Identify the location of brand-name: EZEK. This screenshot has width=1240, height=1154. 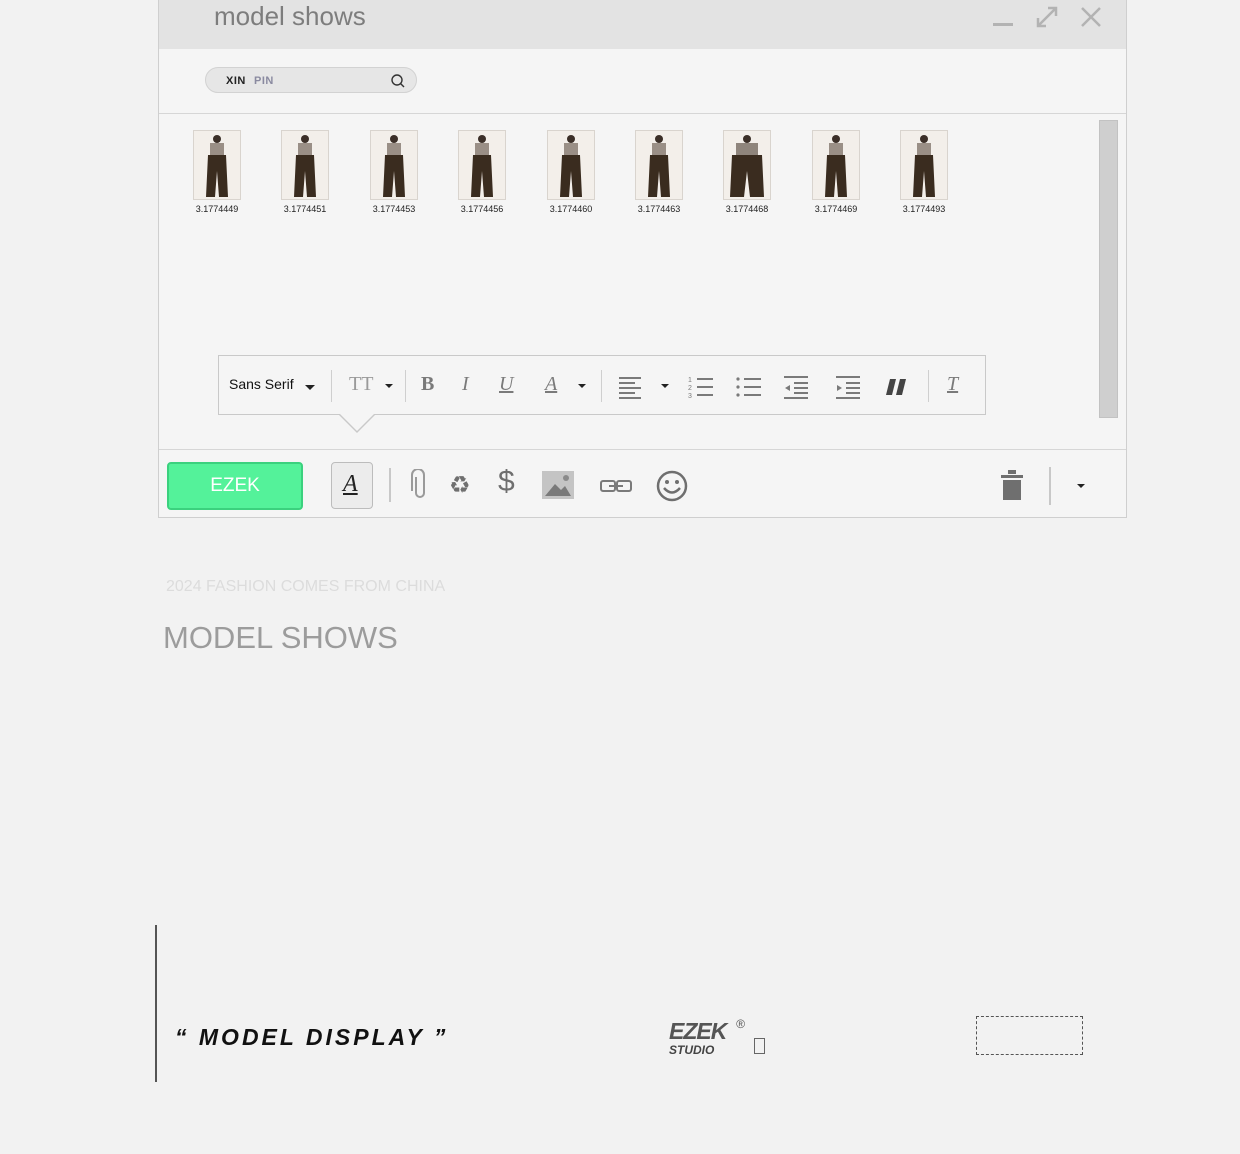
(698, 1031).